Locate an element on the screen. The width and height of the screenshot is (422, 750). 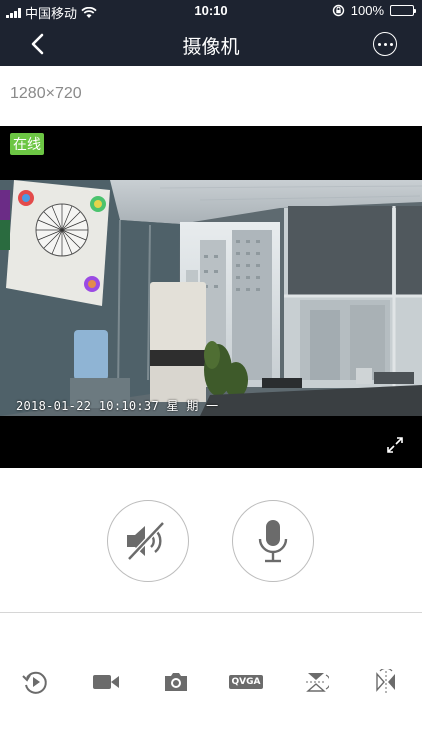
talk-button is located at coordinates (273, 541).